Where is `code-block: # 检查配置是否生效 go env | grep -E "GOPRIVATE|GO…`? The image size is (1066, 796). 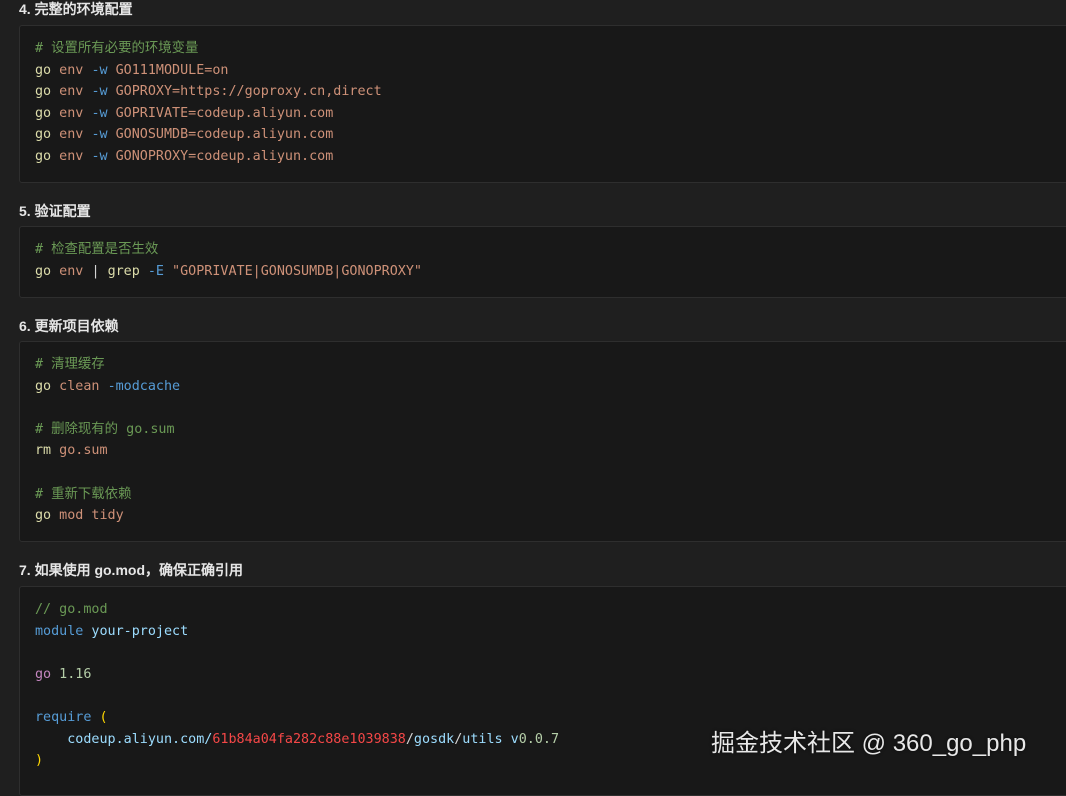 code-block: # 检查配置是否生效 go env | grep -E "GOPRIVATE|GO… is located at coordinates (542, 262).